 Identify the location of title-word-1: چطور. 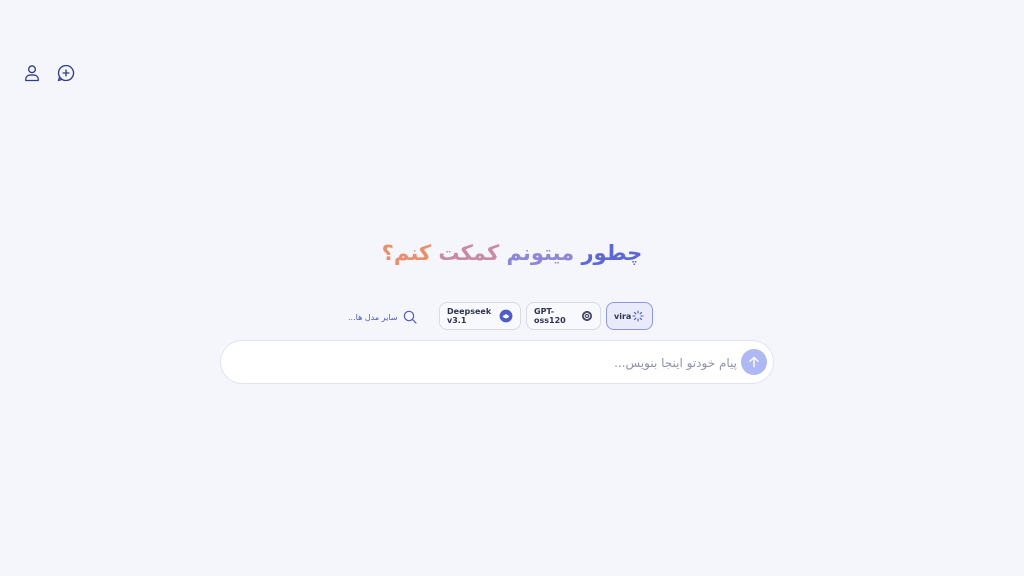
(612, 253).